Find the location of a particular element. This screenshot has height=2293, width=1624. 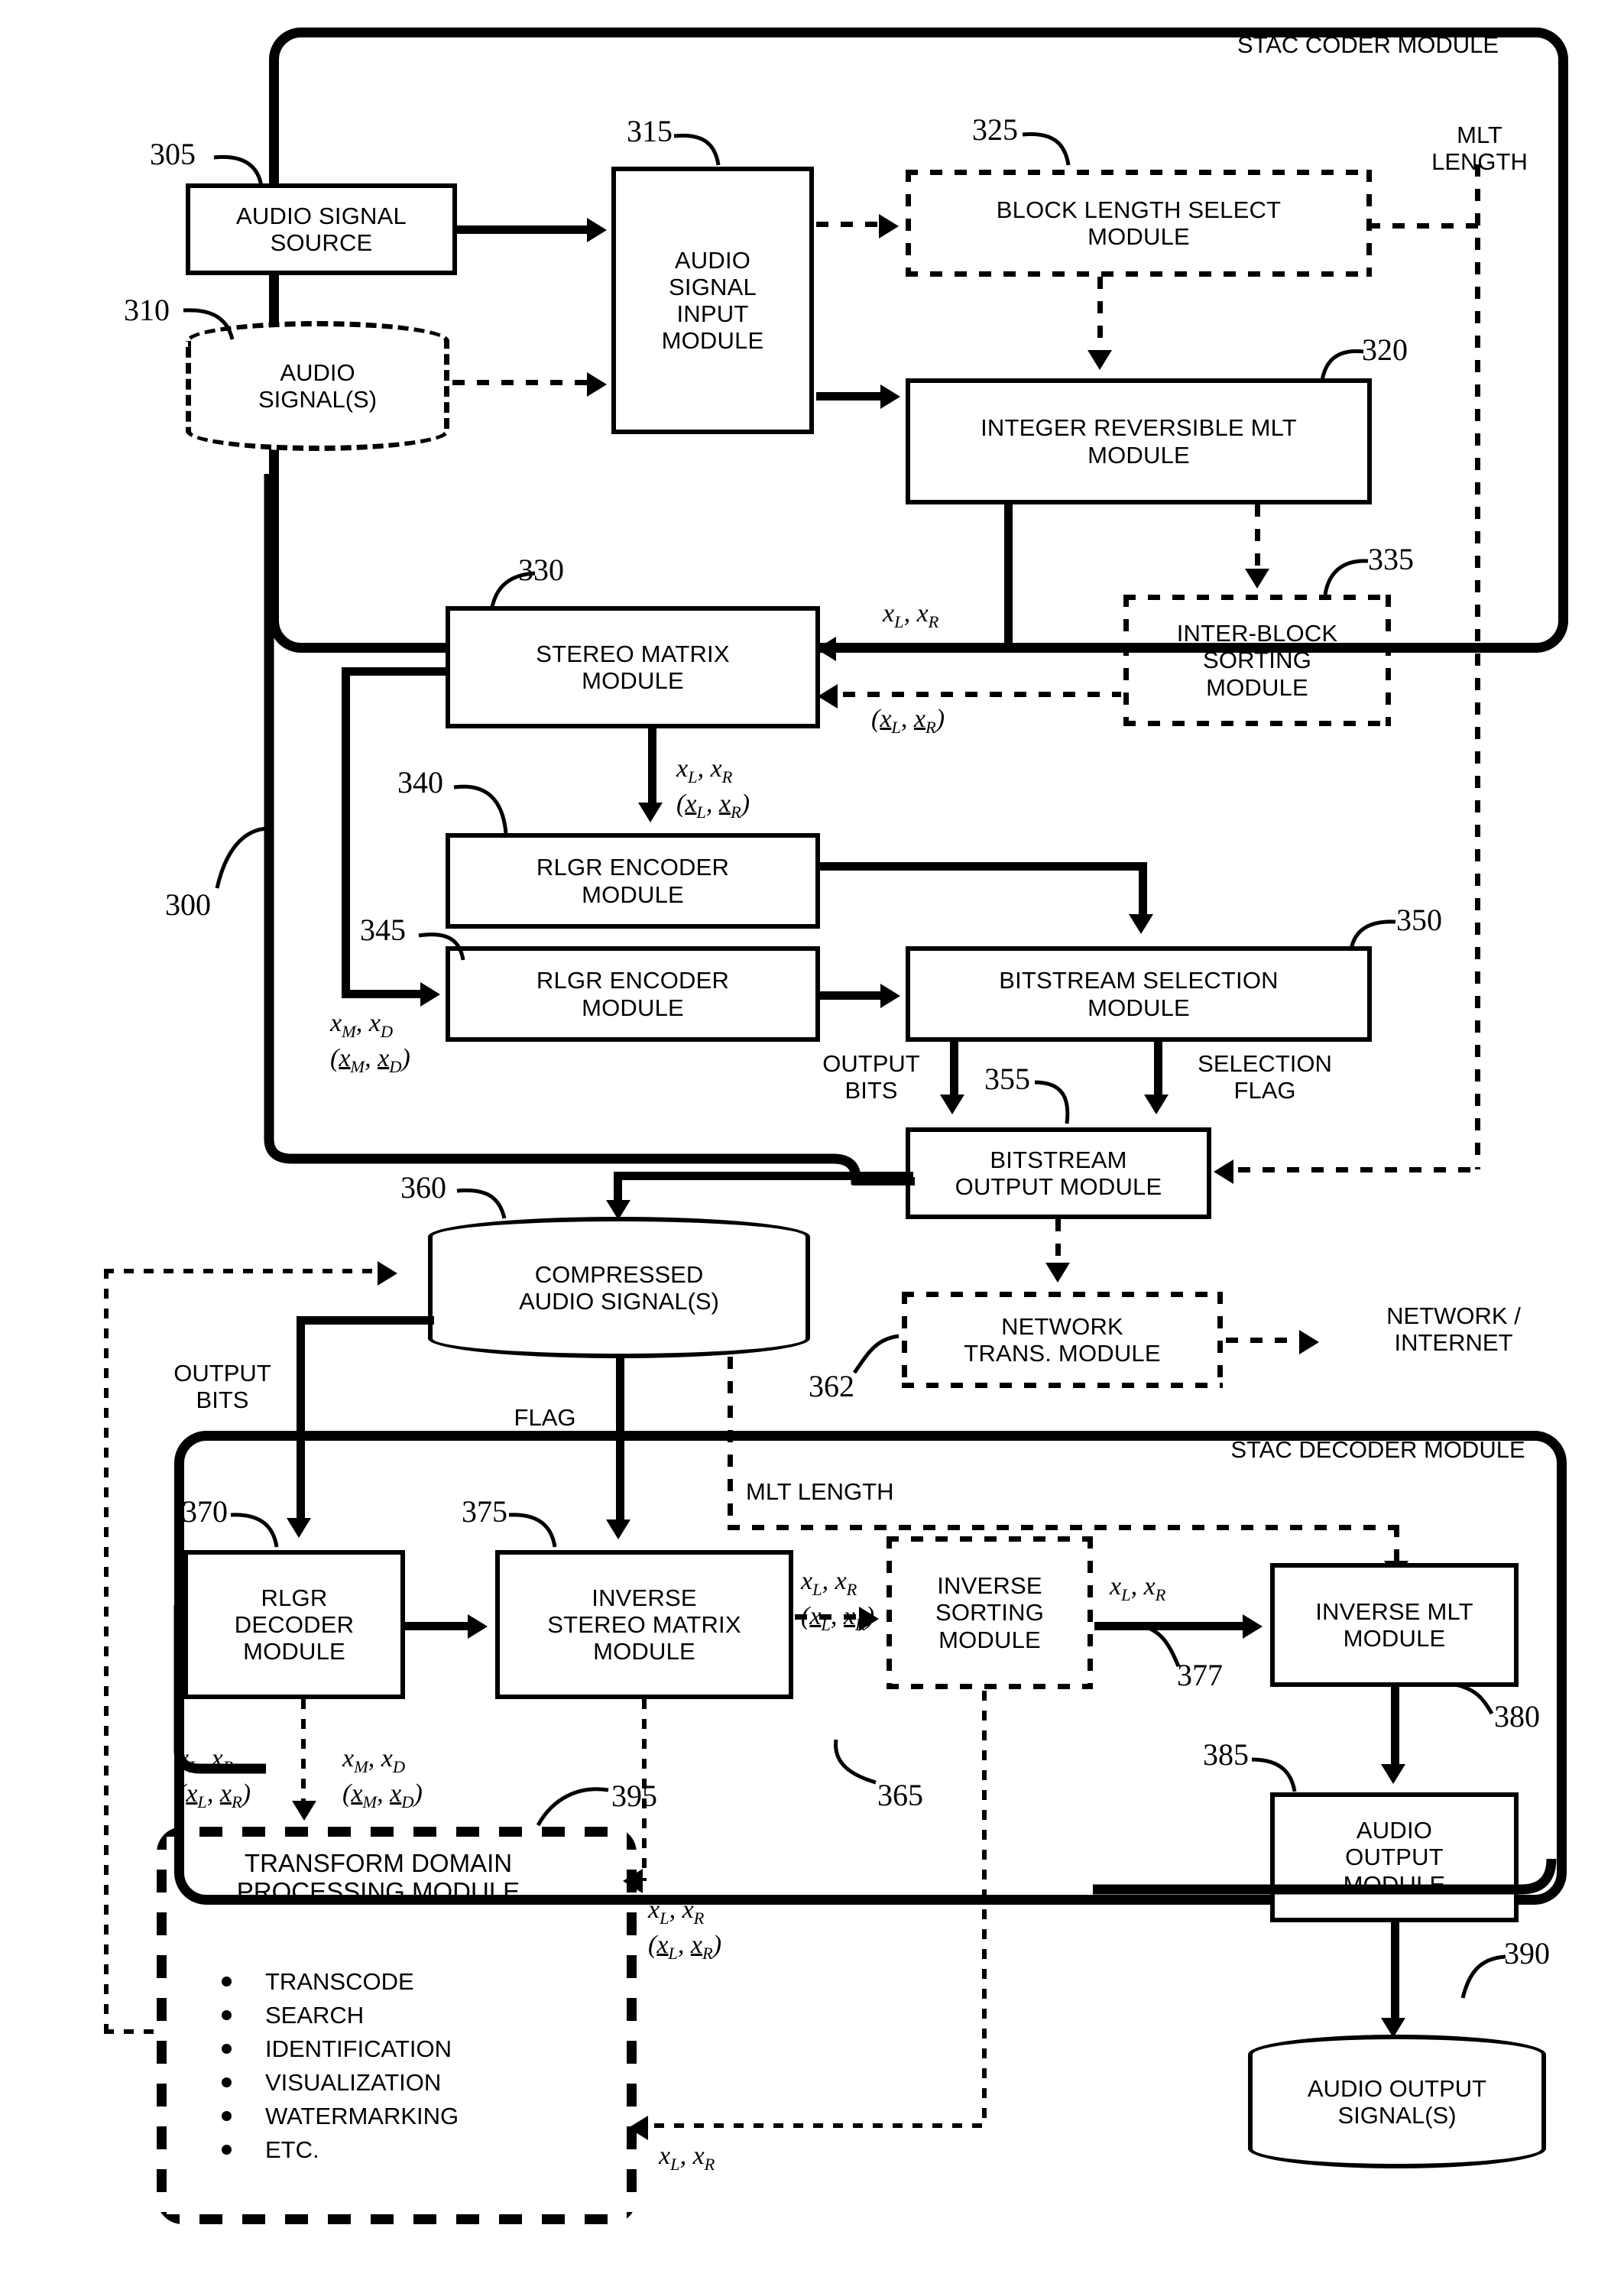

conn-tdp-to-store is located at coordinates (242, 1271).